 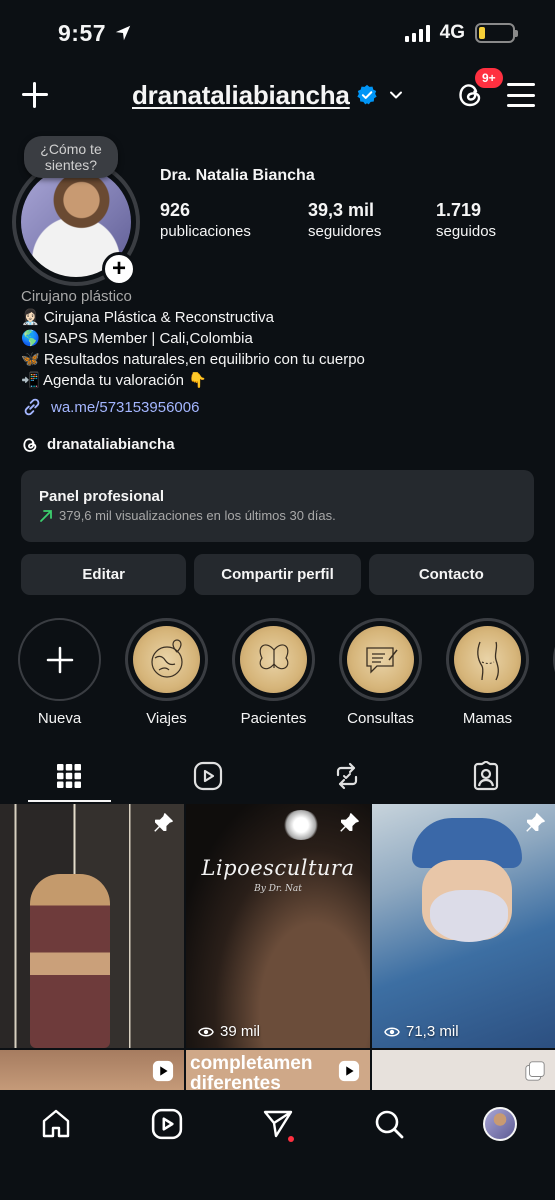 I want to click on post-thumbnail: 71,3 mil, so click(x=463, y=926).